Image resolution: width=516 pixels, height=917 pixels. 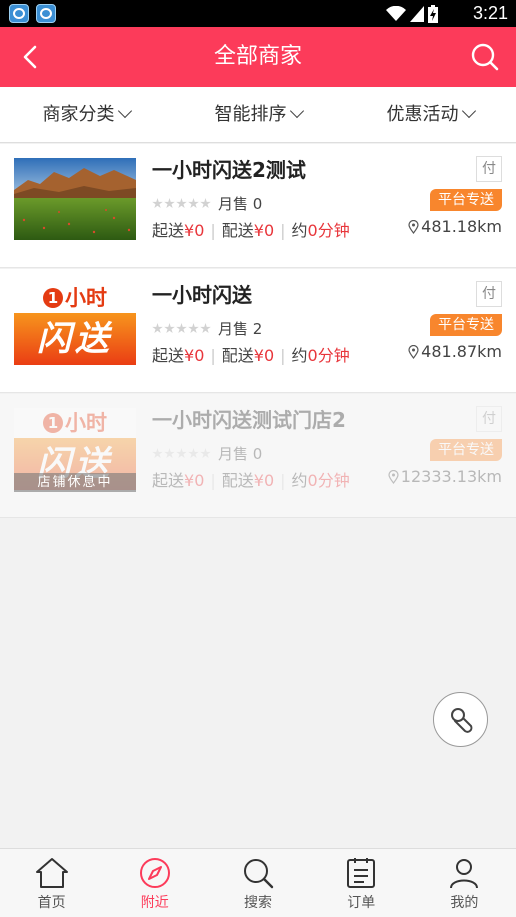 I want to click on home-icon, so click(x=51, y=873).